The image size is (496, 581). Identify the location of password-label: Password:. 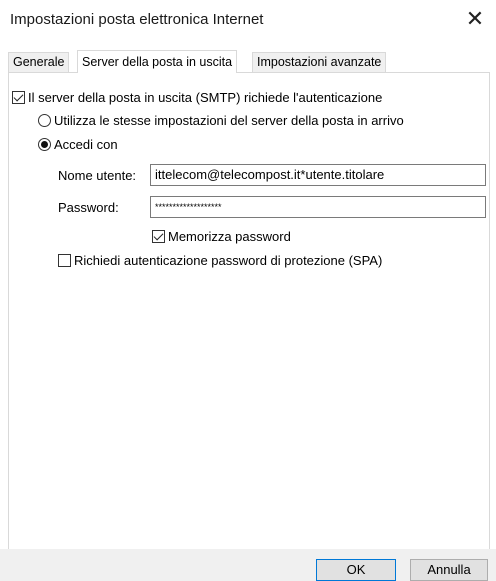
(88, 207).